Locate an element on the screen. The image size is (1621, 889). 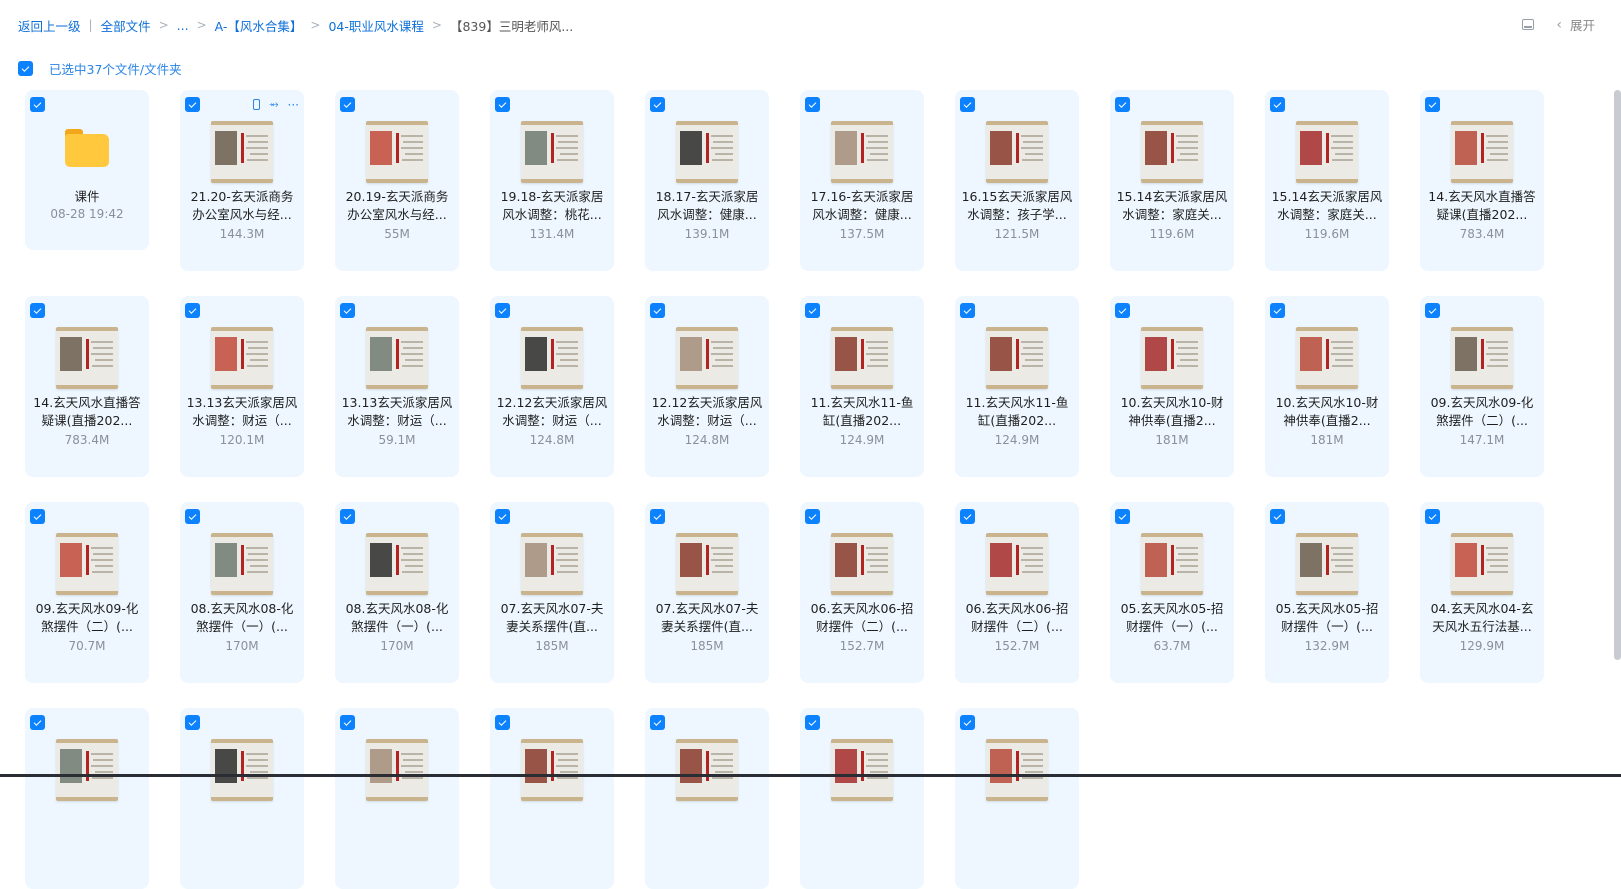
more-icon: ··· is located at coordinates (293, 105).